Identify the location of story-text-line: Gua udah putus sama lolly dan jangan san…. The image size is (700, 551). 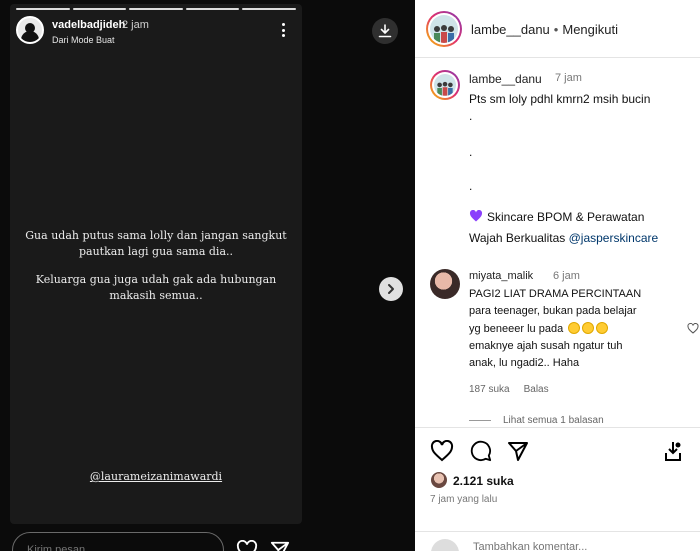
(156, 235).